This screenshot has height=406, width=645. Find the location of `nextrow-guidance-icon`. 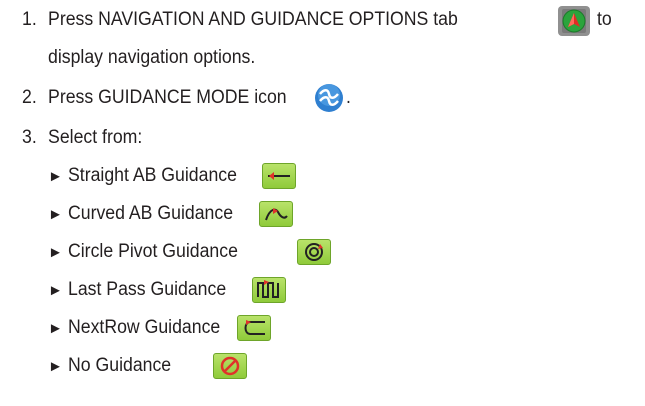

nextrow-guidance-icon is located at coordinates (254, 328).